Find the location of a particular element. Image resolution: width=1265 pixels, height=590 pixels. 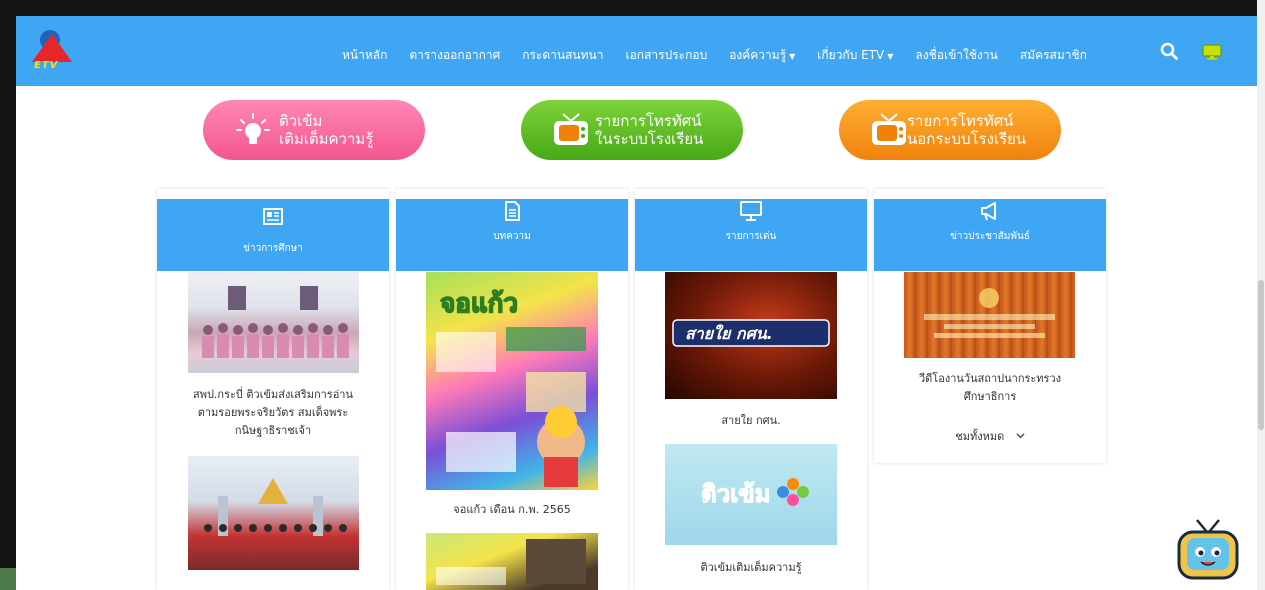

nonformal-tv-button-line1: รายการโทรทัศน์ is located at coordinates (960, 121).